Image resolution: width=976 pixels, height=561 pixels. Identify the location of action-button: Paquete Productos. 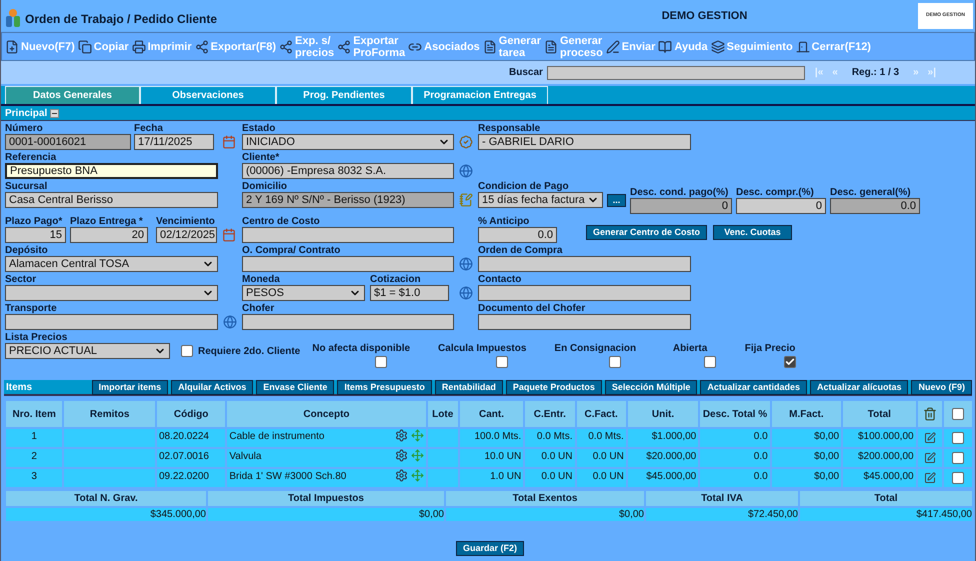
(554, 387).